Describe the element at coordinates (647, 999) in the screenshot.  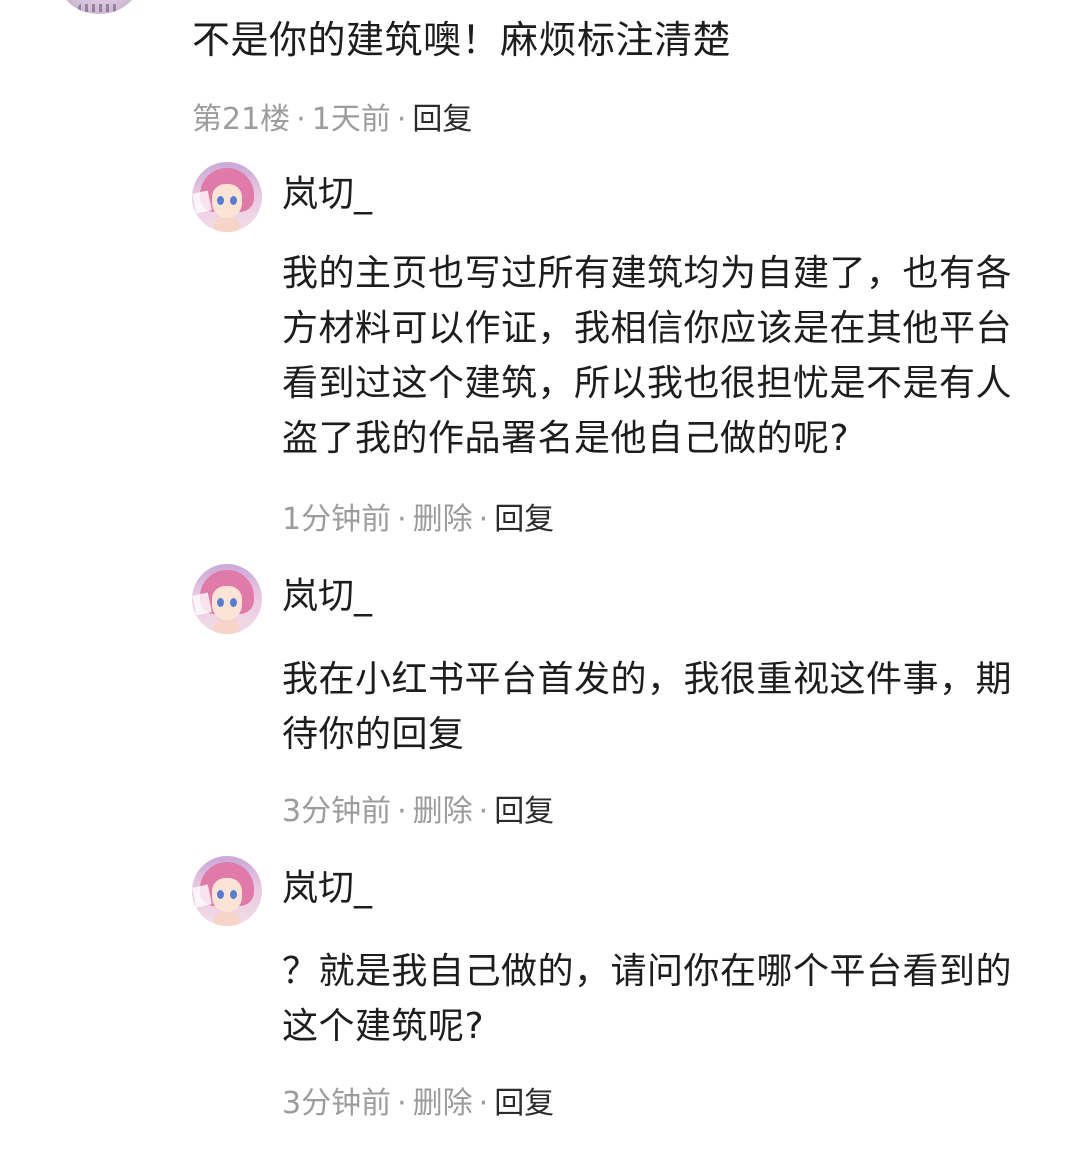
I see `reply-text: ？就是我自己做的，请问你在哪个平台看到的这个建筑呢?` at that location.